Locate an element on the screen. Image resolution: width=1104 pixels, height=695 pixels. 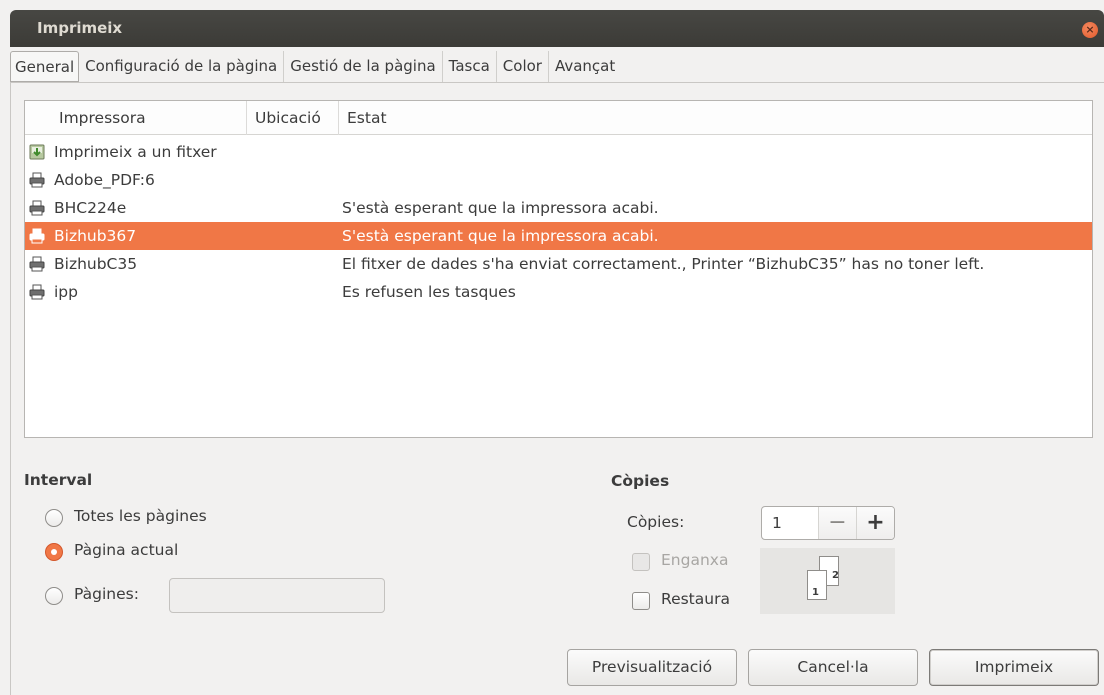
pages-label: Pàgines: is located at coordinates (106, 594).